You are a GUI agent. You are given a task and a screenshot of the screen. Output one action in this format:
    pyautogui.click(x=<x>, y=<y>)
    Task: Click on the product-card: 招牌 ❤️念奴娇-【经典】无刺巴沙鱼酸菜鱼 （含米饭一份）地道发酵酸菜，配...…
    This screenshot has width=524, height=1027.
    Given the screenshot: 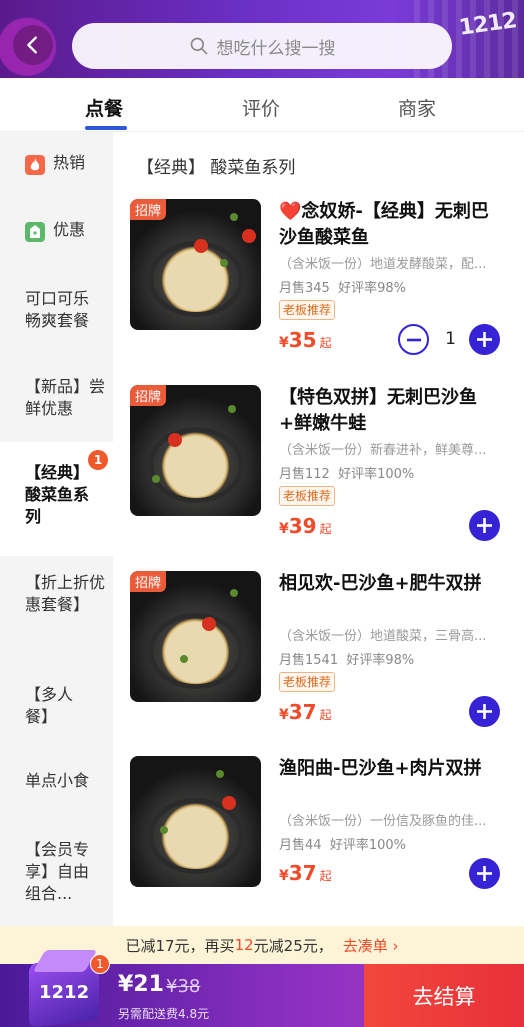 What is the action you would take?
    pyautogui.click(x=327, y=284)
    